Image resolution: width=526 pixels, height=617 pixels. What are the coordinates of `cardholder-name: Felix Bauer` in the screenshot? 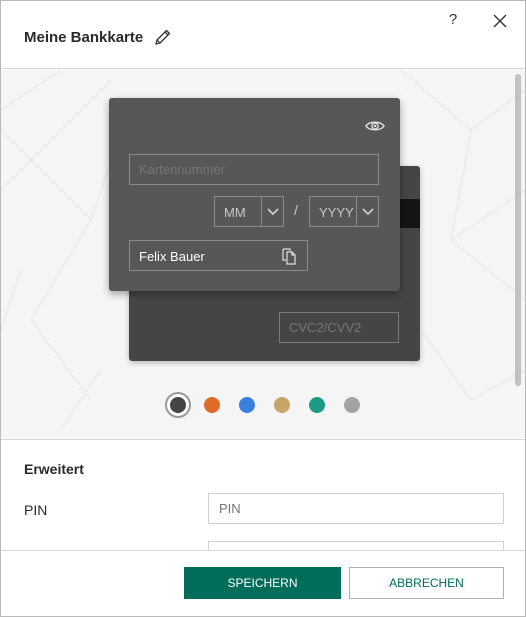 It's located at (172, 256).